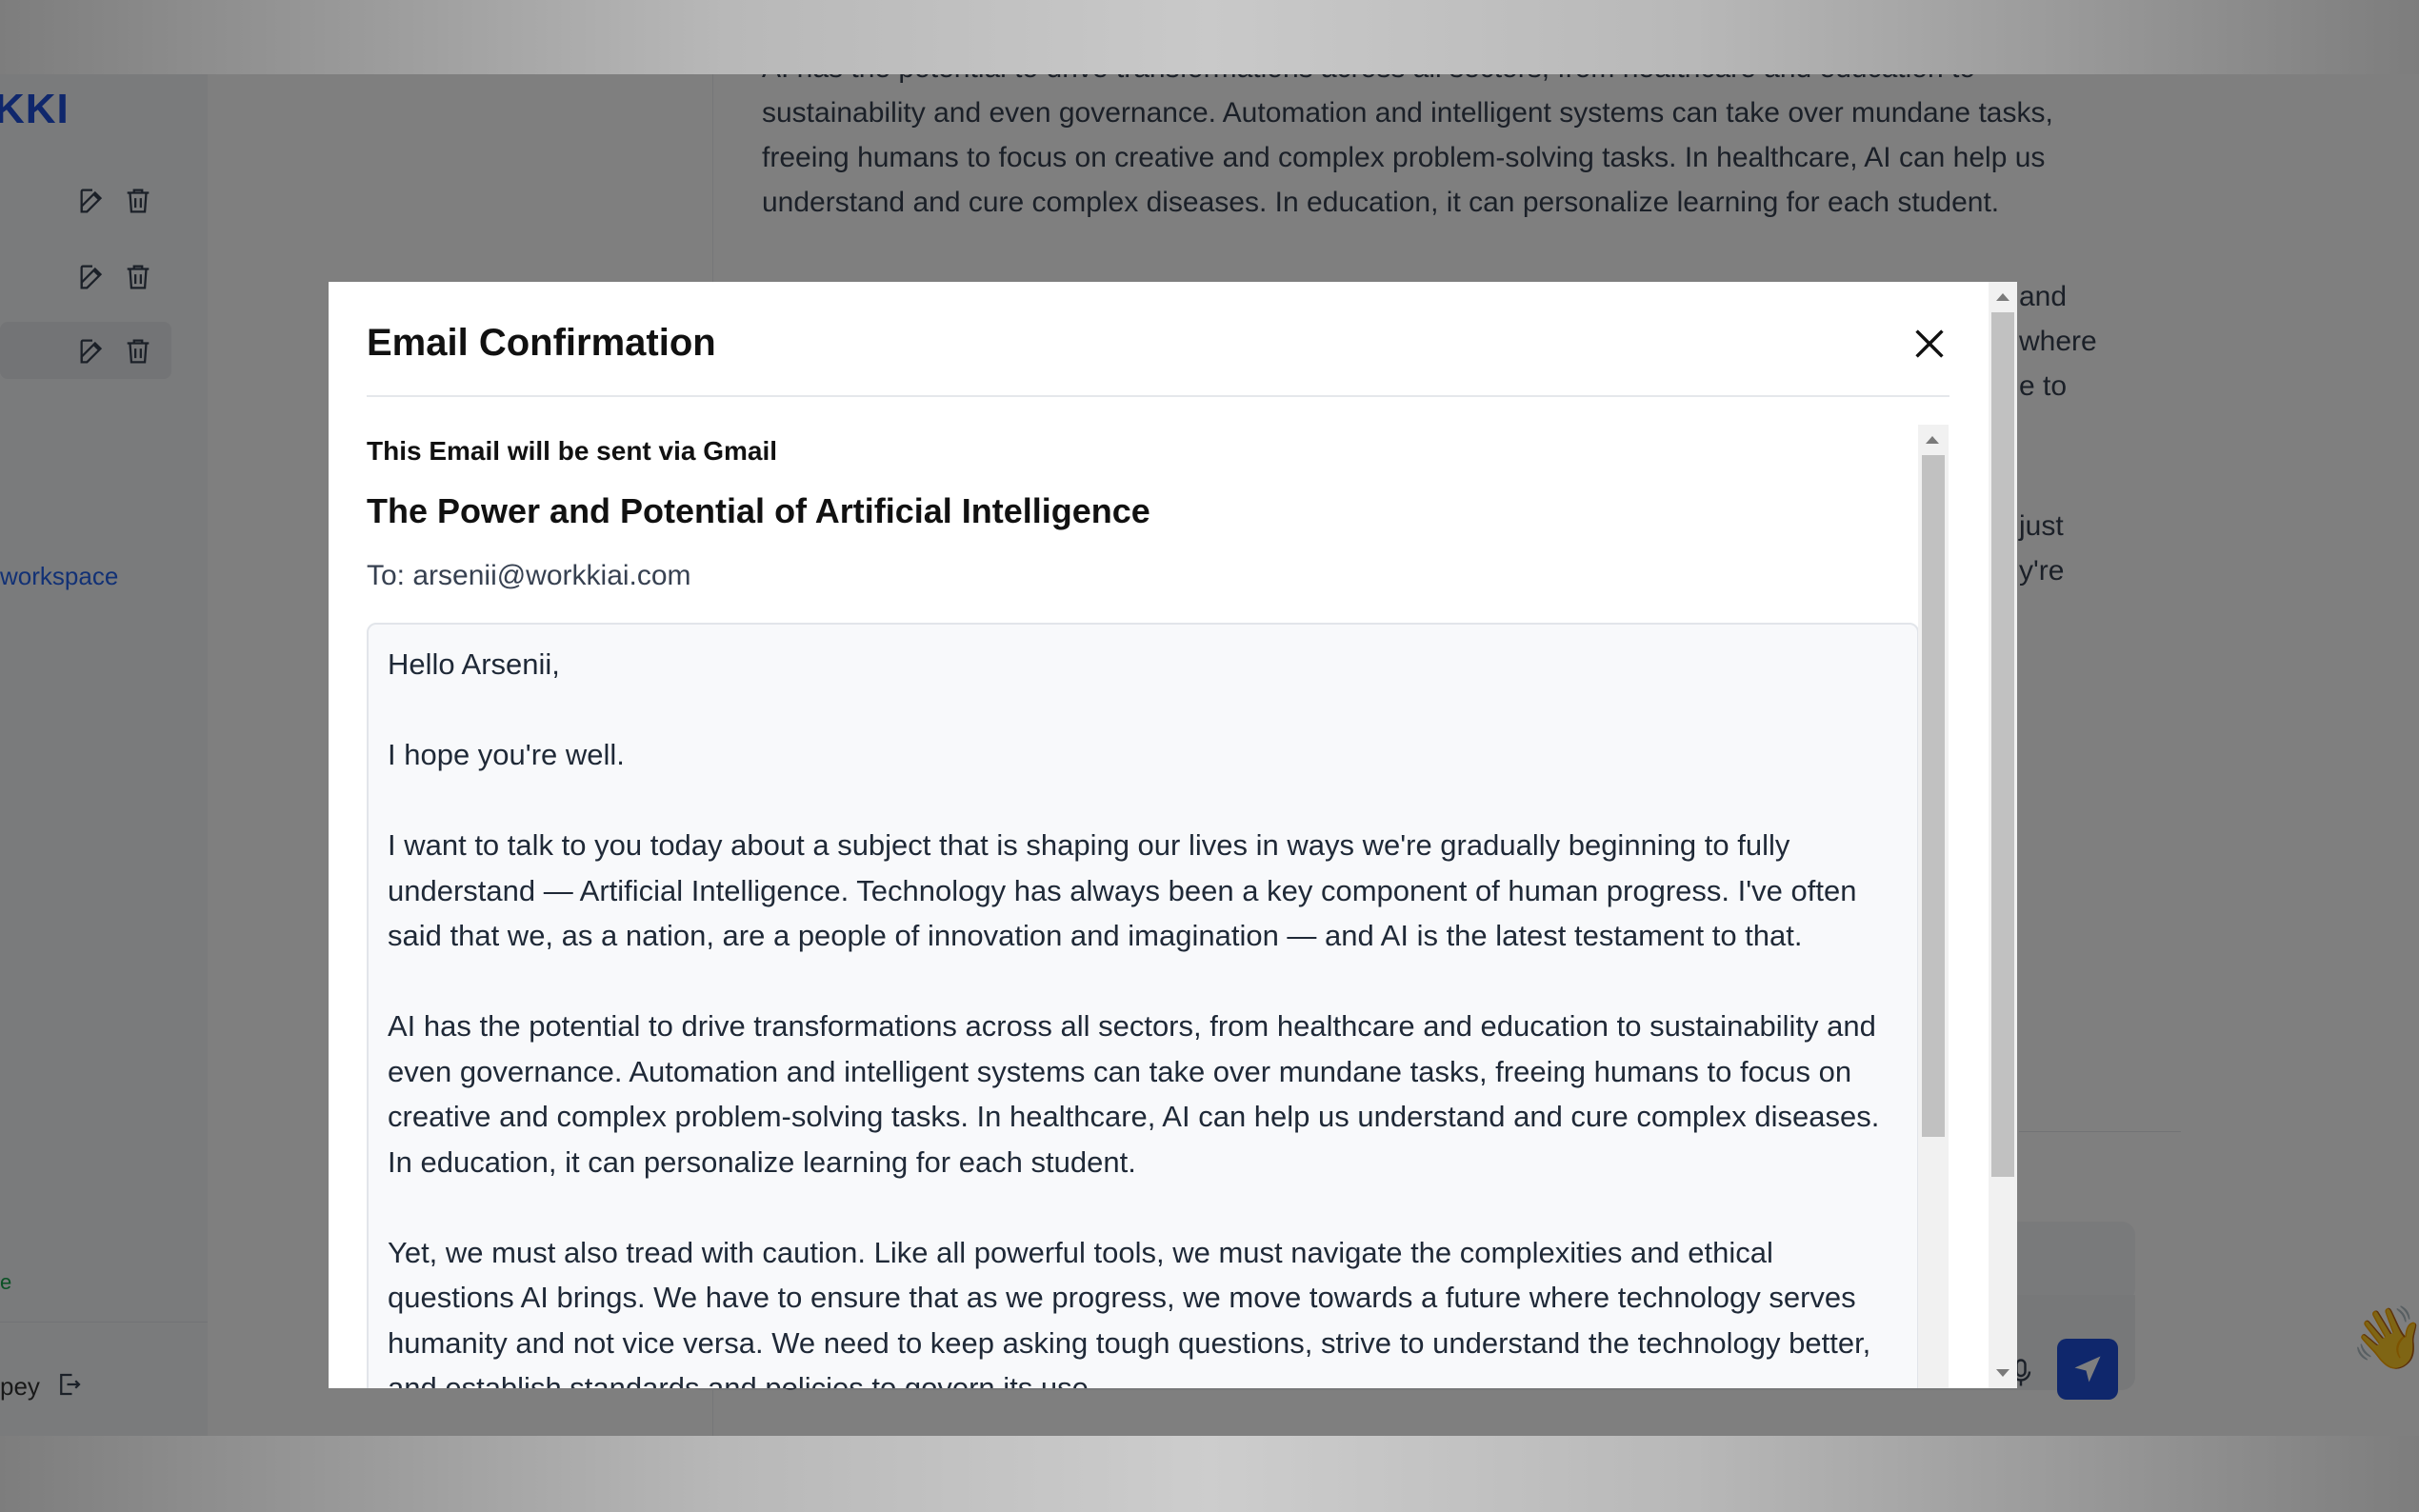 This screenshot has width=2419, height=1512. I want to click on photo-frame-top, so click(1209, 37).